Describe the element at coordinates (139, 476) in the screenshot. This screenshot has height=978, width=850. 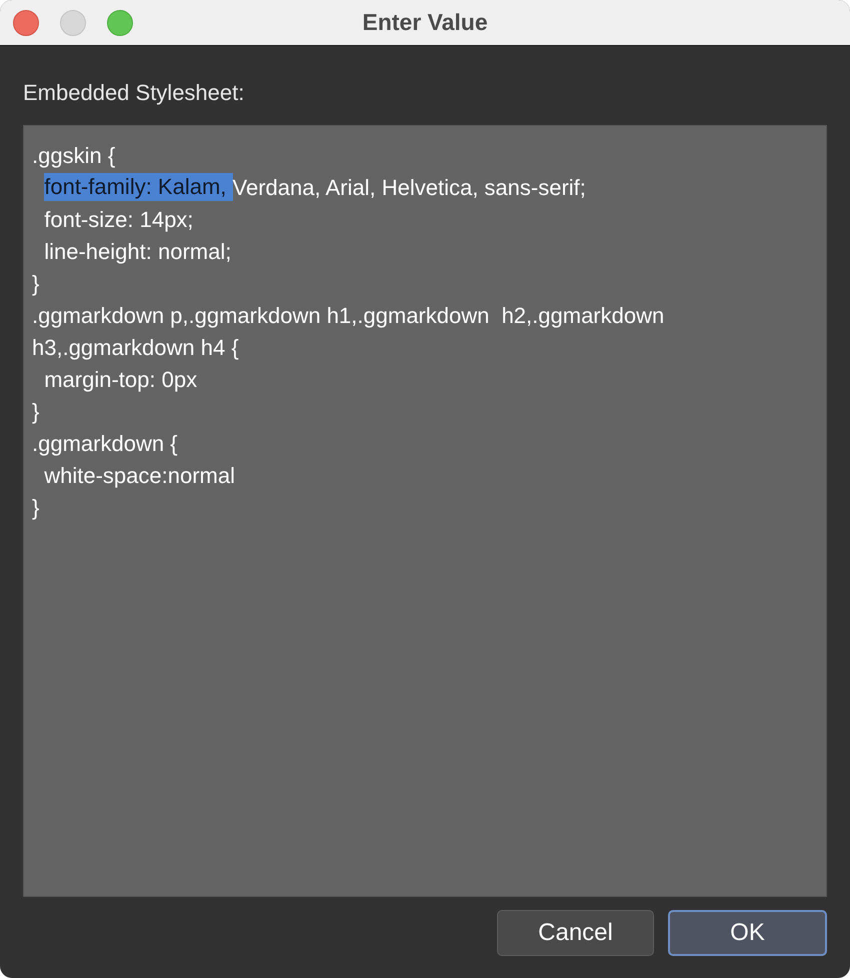
I see `code-line: white-space:normal` at that location.